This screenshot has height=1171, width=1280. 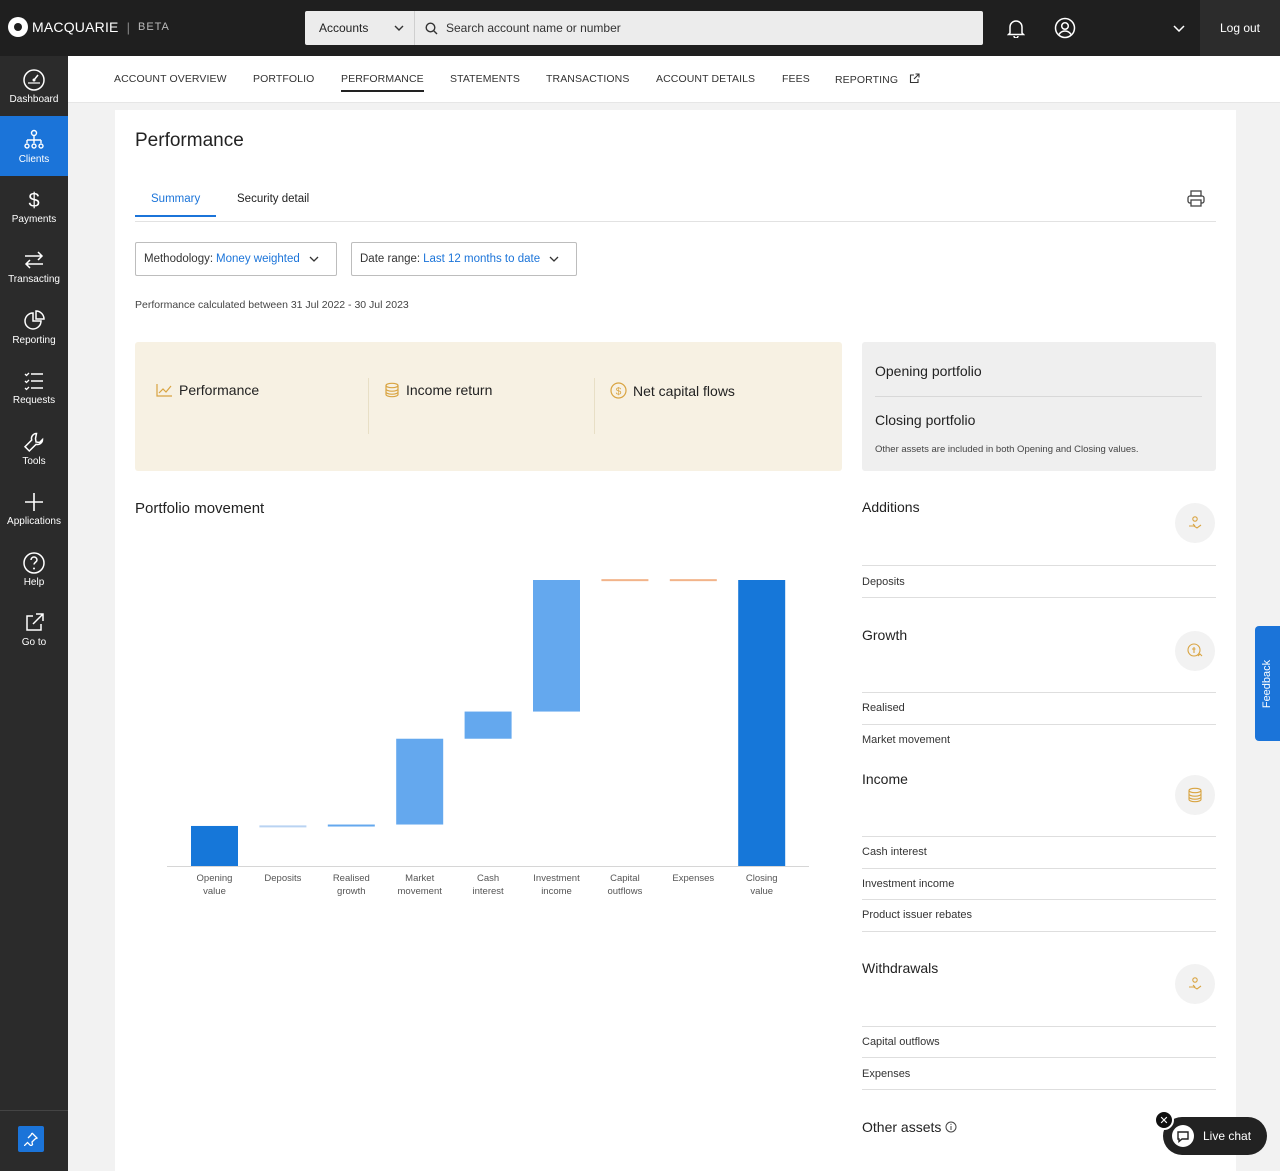 I want to click on row-product-issuer-rebates: Product issuer rebates, so click(x=917, y=915).